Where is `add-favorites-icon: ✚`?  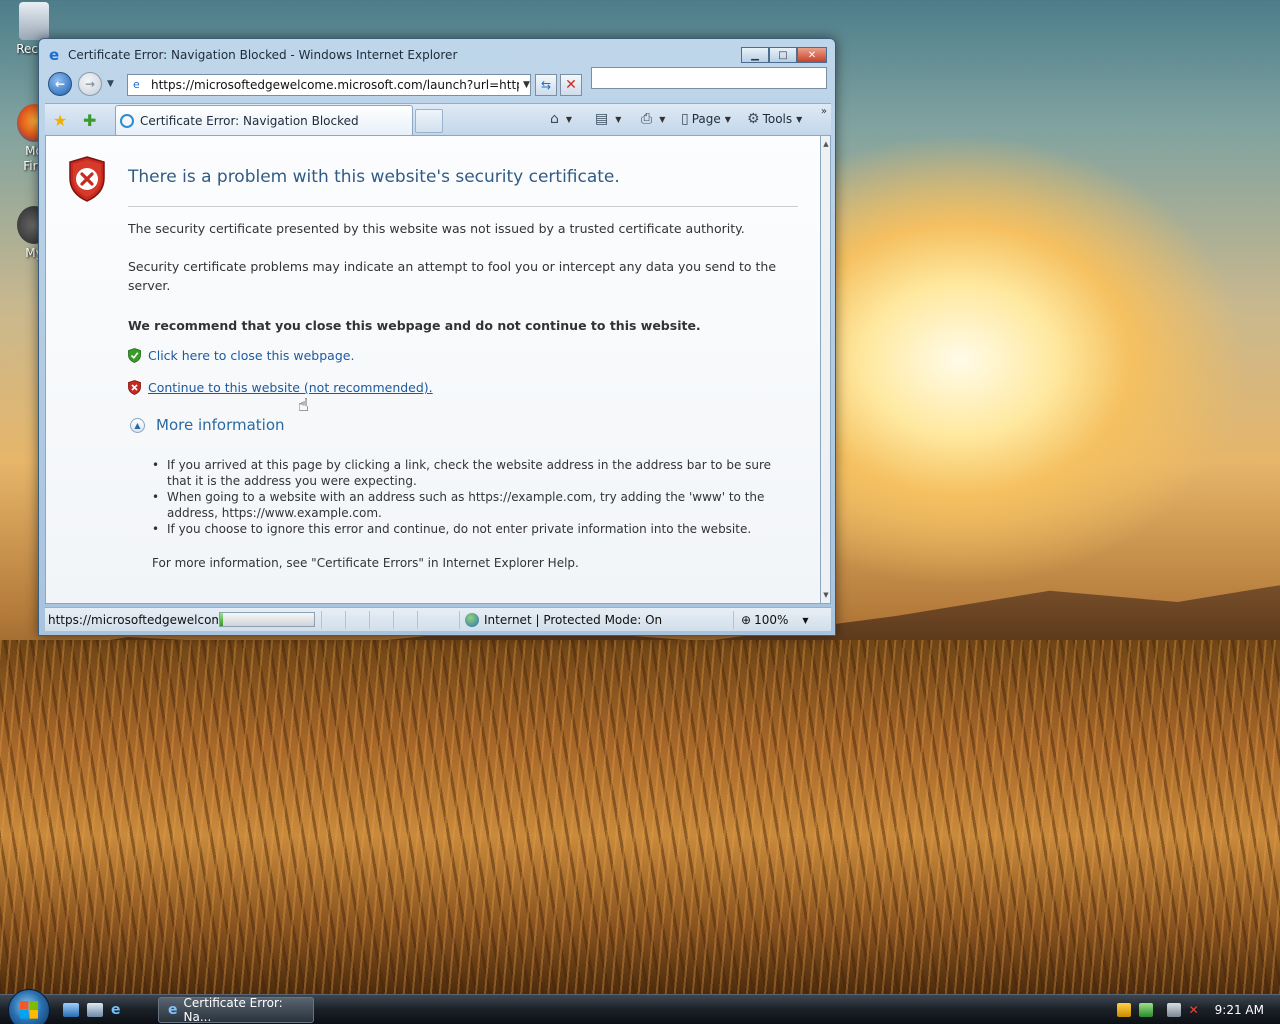
add-favorites-icon: ✚ is located at coordinates (89, 120).